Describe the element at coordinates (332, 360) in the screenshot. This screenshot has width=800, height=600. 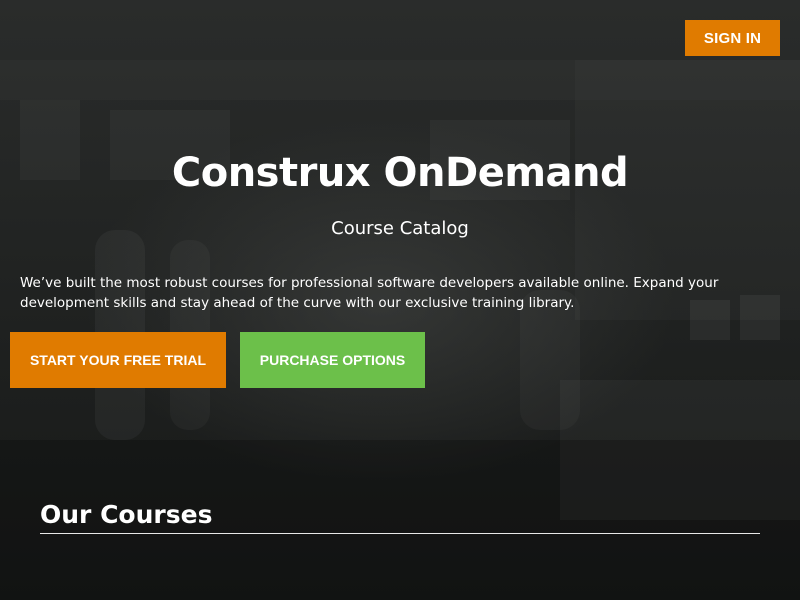
I see `purchase-options-button: PURCHASE OPTIONS` at that location.